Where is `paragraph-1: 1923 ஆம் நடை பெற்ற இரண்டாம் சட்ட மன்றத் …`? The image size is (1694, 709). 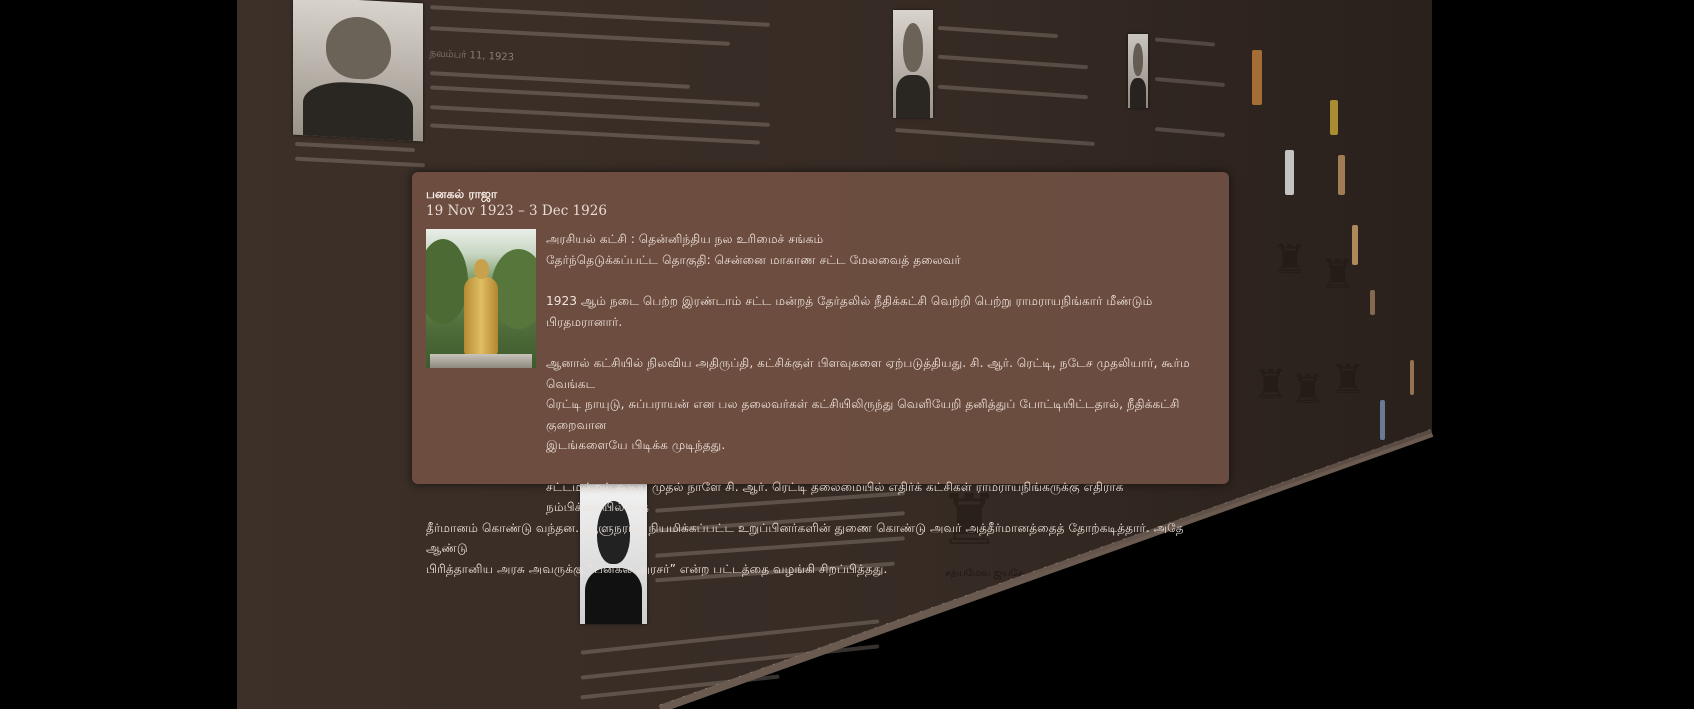
paragraph-1: 1923 ஆம் நடை பெற்ற இரண்டாம் சட்ட மன்றத் … is located at coordinates (849, 311).